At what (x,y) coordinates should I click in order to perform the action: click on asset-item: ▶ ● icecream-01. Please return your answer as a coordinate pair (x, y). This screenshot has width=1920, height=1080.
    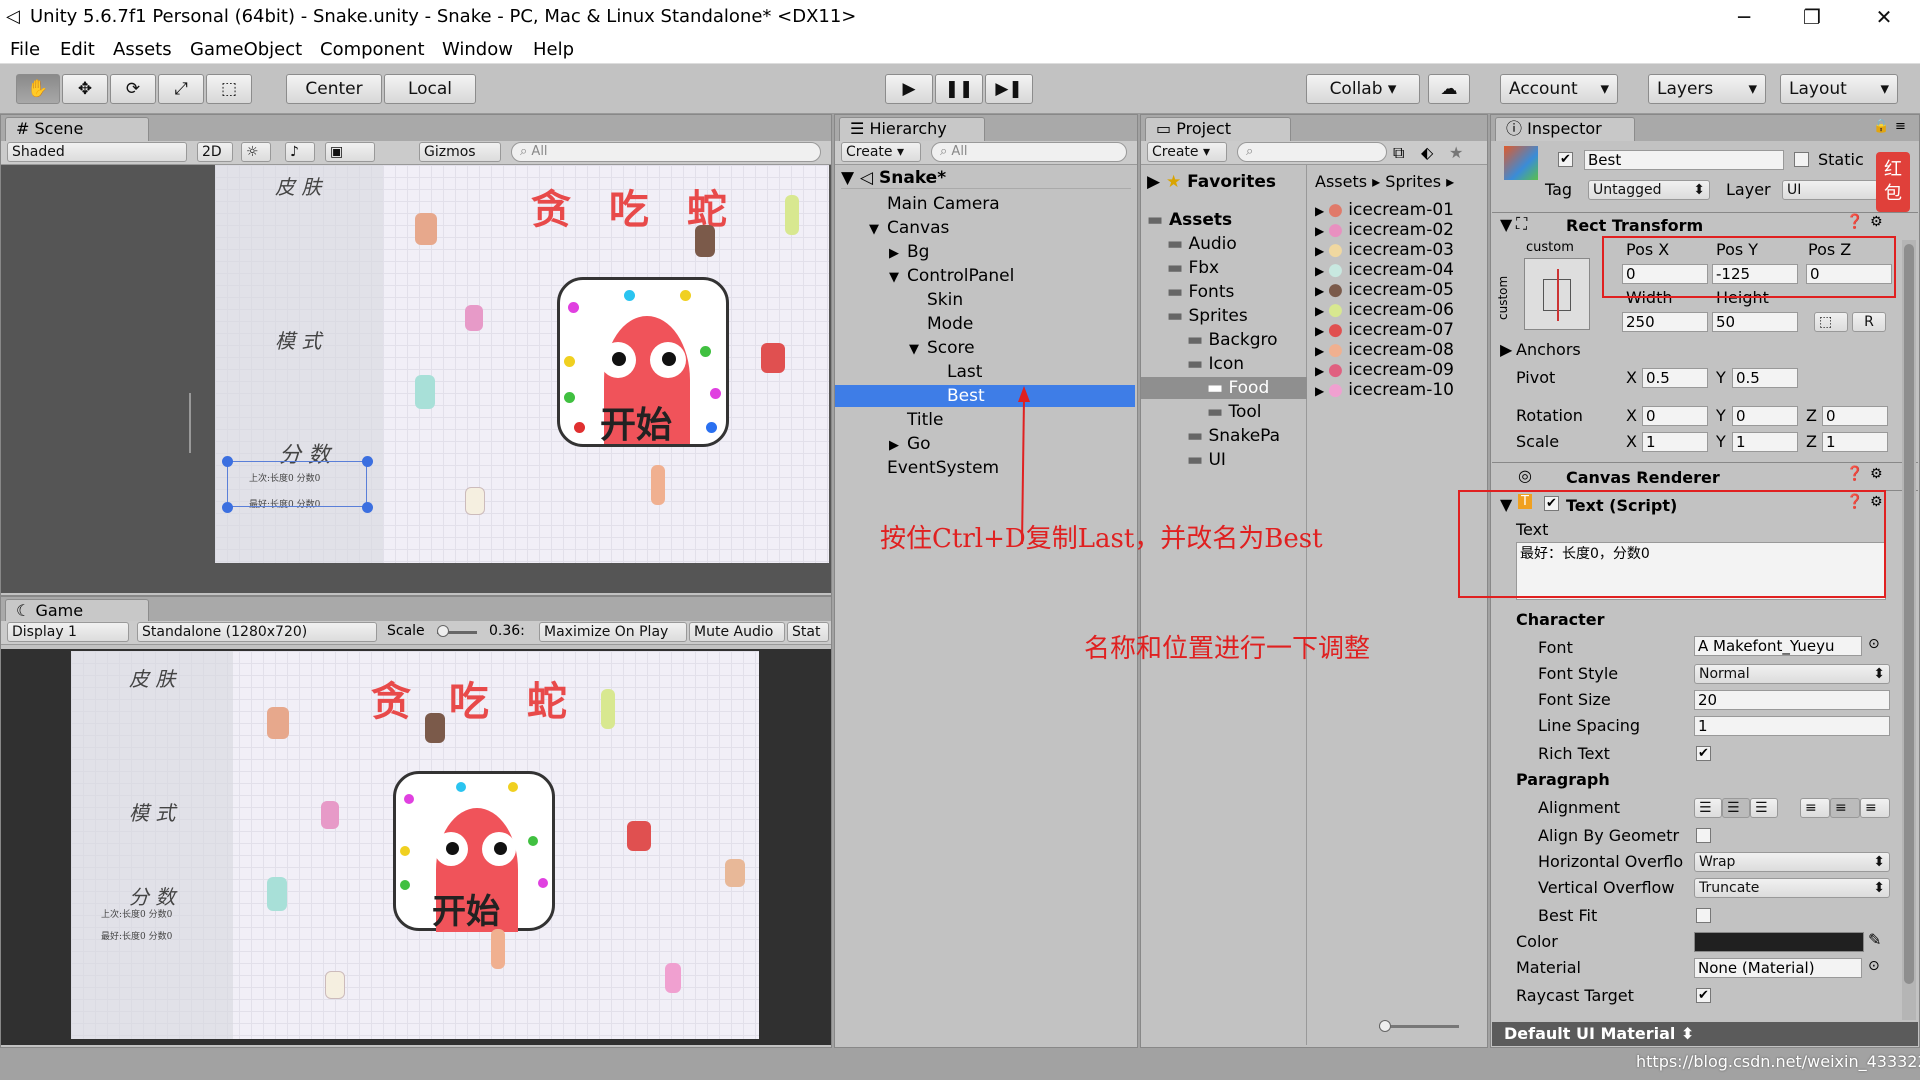
    Looking at the image, I should click on (1384, 210).